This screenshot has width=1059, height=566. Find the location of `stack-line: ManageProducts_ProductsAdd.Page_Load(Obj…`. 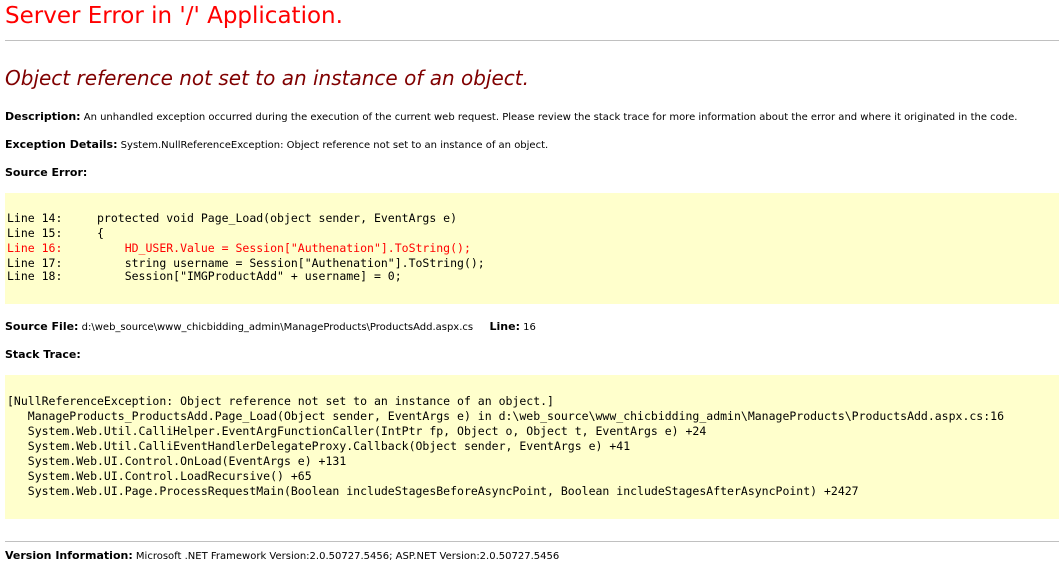

stack-line: ManageProducts_ProductsAdd.Page_Load(Obj… is located at coordinates (505, 416).